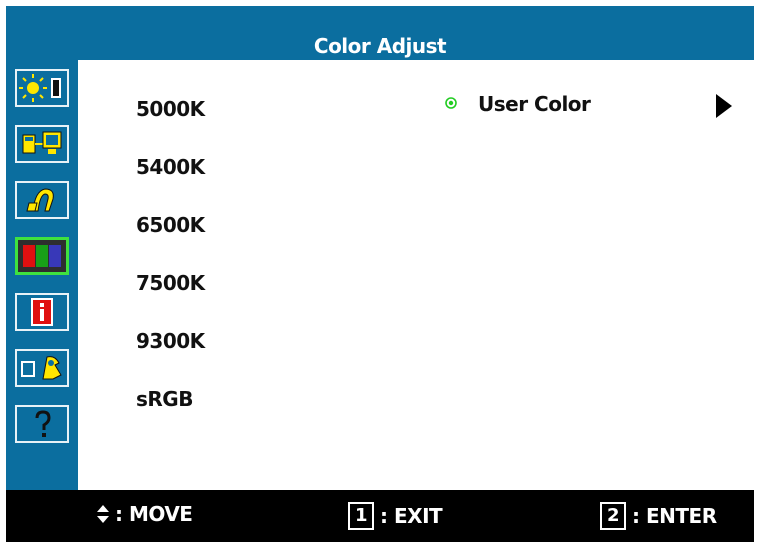 This screenshot has width=758, height=547. What do you see at coordinates (613, 516) in the screenshot?
I see `enter-key: 2` at bounding box center [613, 516].